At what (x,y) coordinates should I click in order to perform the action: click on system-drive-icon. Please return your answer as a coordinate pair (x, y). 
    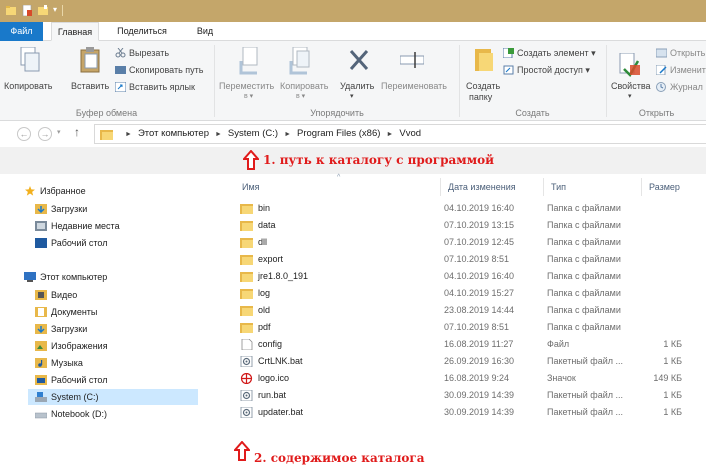
    Looking at the image, I should click on (41, 397).